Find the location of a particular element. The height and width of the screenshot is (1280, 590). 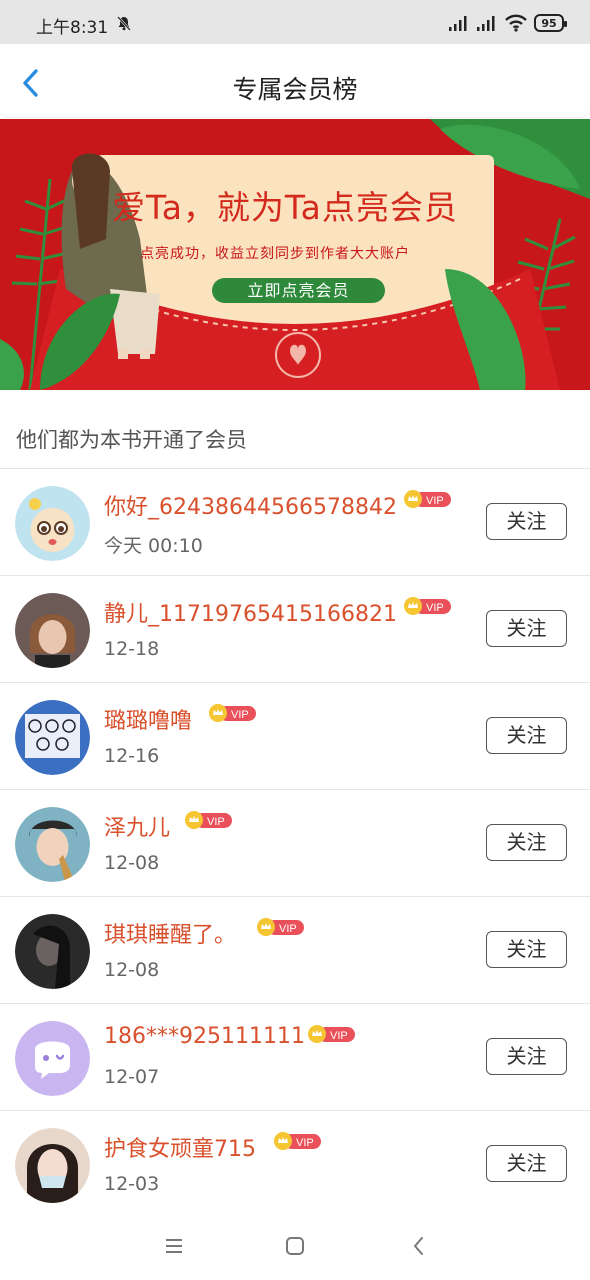

nav-bar: 专属会员榜 is located at coordinates (295, 81).